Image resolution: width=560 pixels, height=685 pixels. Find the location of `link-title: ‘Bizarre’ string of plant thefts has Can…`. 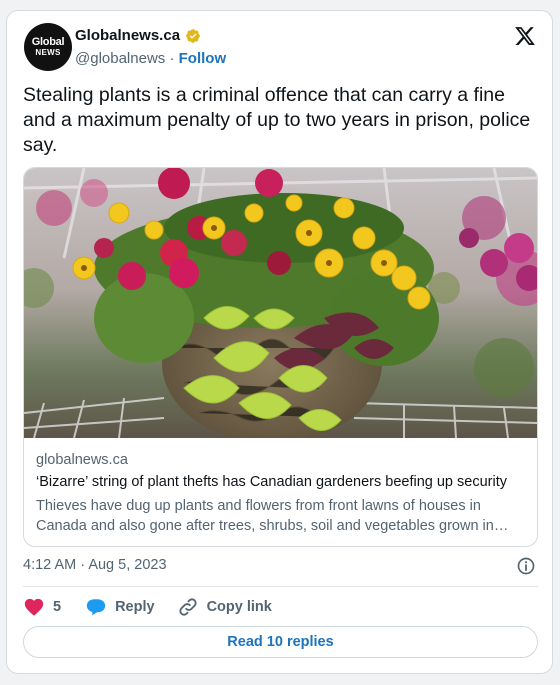

link-title: ‘Bizarre’ string of plant thefts has Can… is located at coordinates (271, 482).